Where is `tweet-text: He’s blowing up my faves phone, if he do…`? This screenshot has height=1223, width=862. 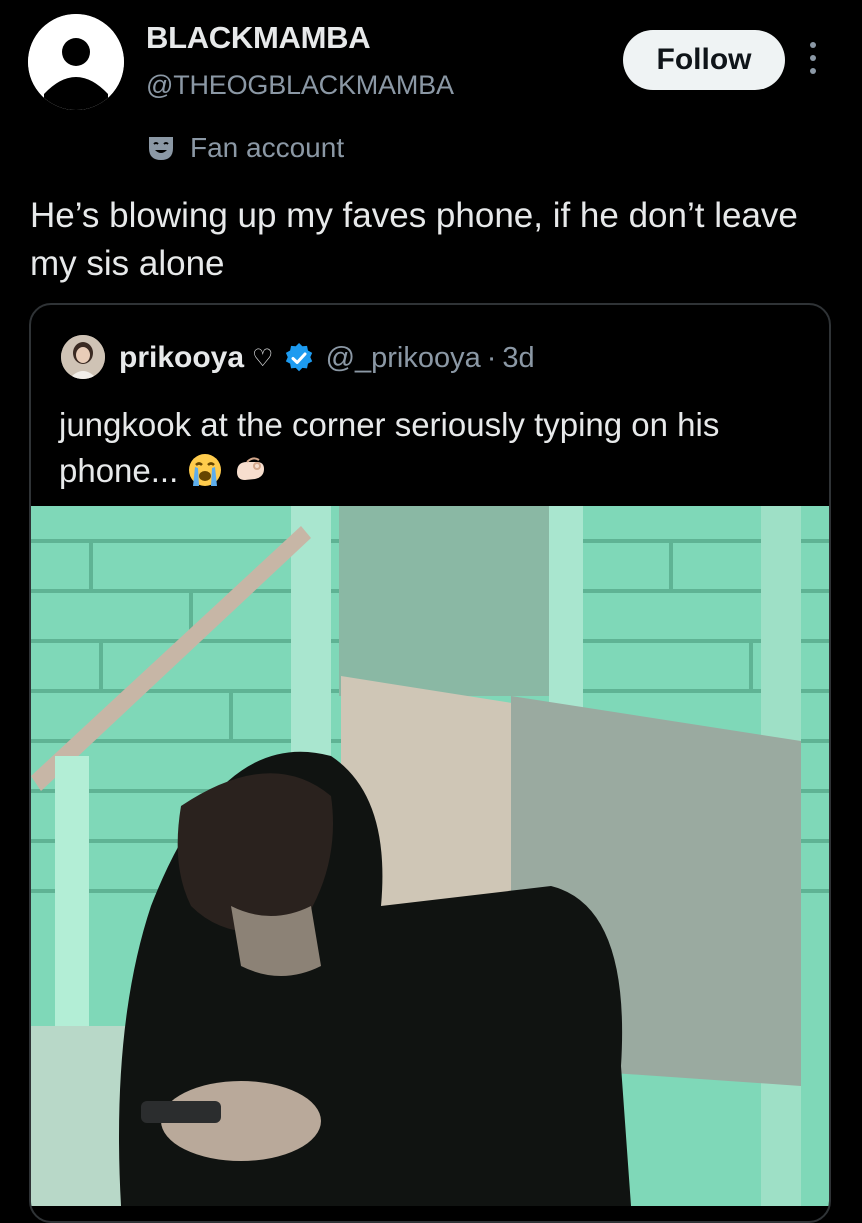 tweet-text: He’s blowing up my faves phone, if he do… is located at coordinates (414, 239).